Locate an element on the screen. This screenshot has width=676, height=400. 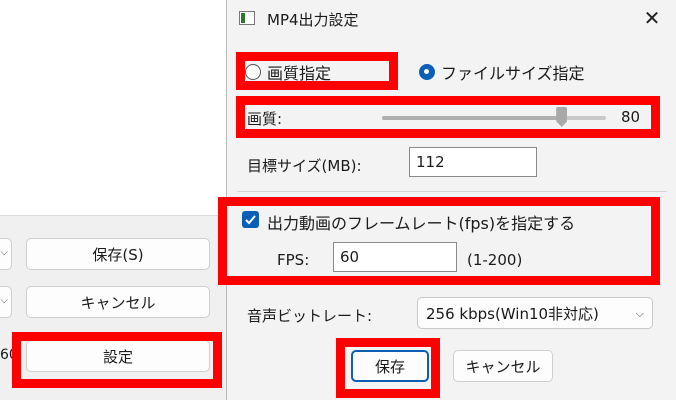
radio-filesize-mode: ファイルサイズ指定 is located at coordinates (502, 72).